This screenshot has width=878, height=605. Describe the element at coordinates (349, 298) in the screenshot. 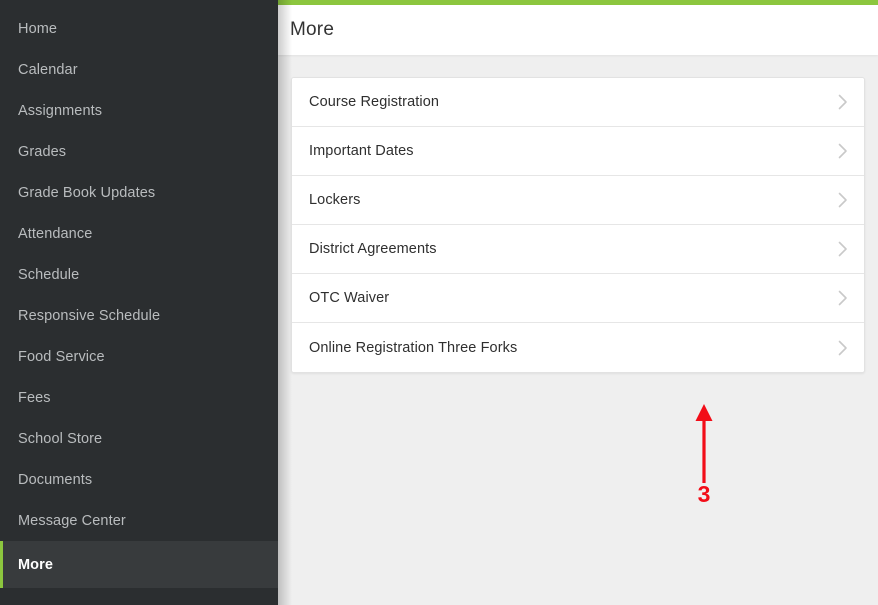

I see `list-item-label: OTC Waiver` at that location.